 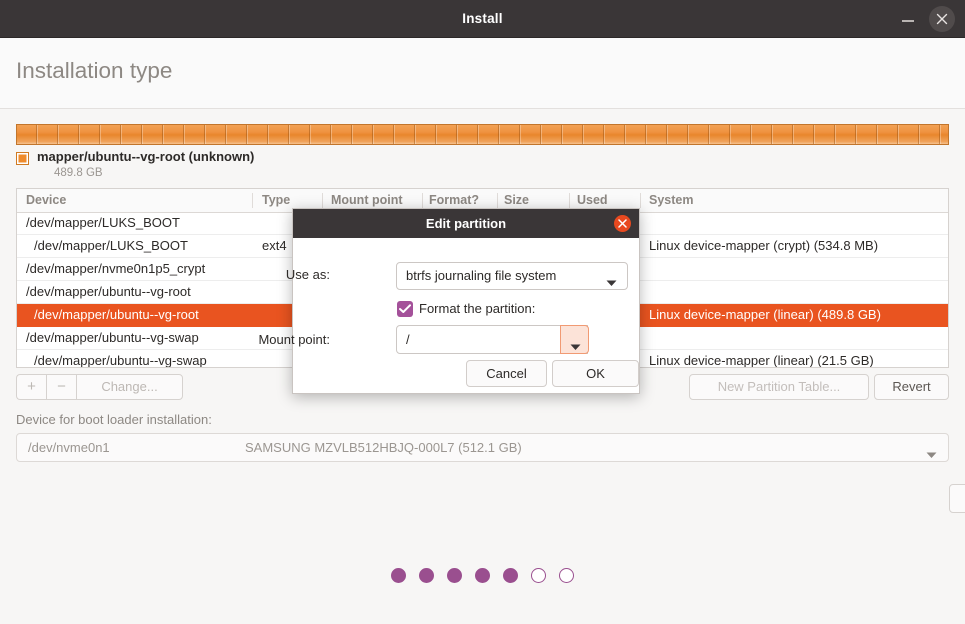 I want to click on format-partition-checkbox, so click(x=405, y=309).